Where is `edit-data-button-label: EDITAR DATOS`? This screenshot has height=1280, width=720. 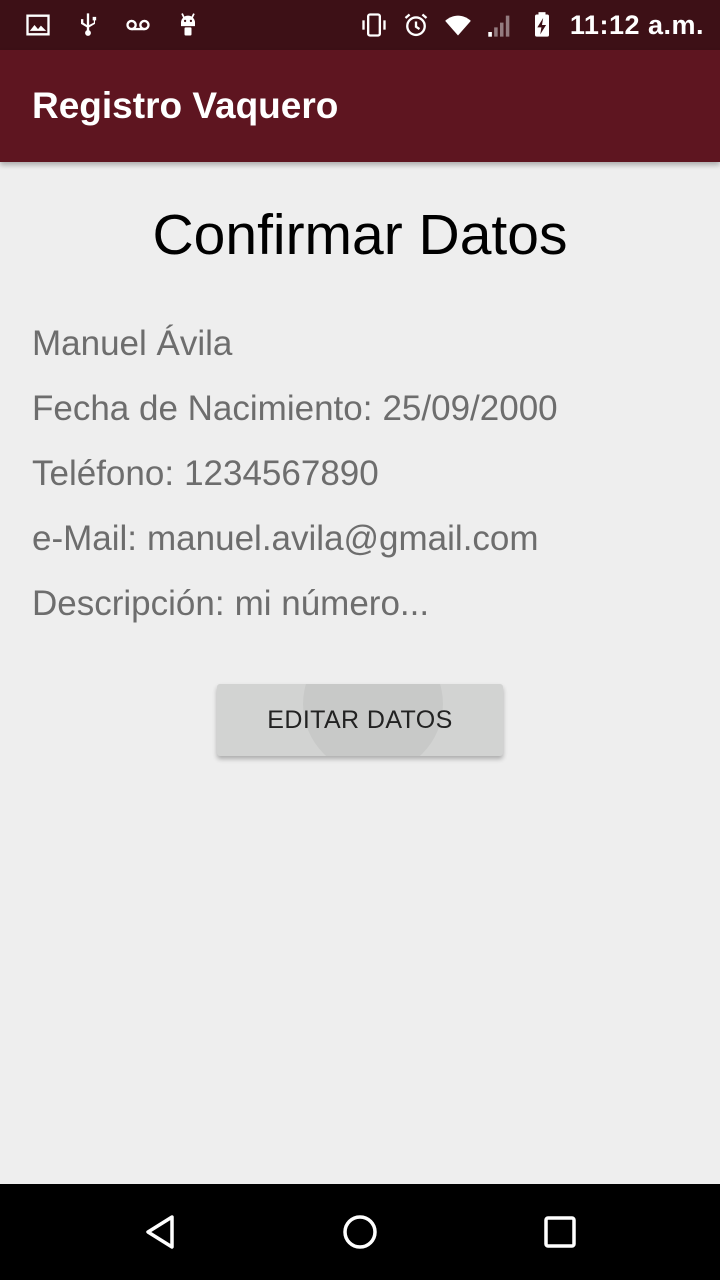 edit-data-button-label: EDITAR DATOS is located at coordinates (360, 719).